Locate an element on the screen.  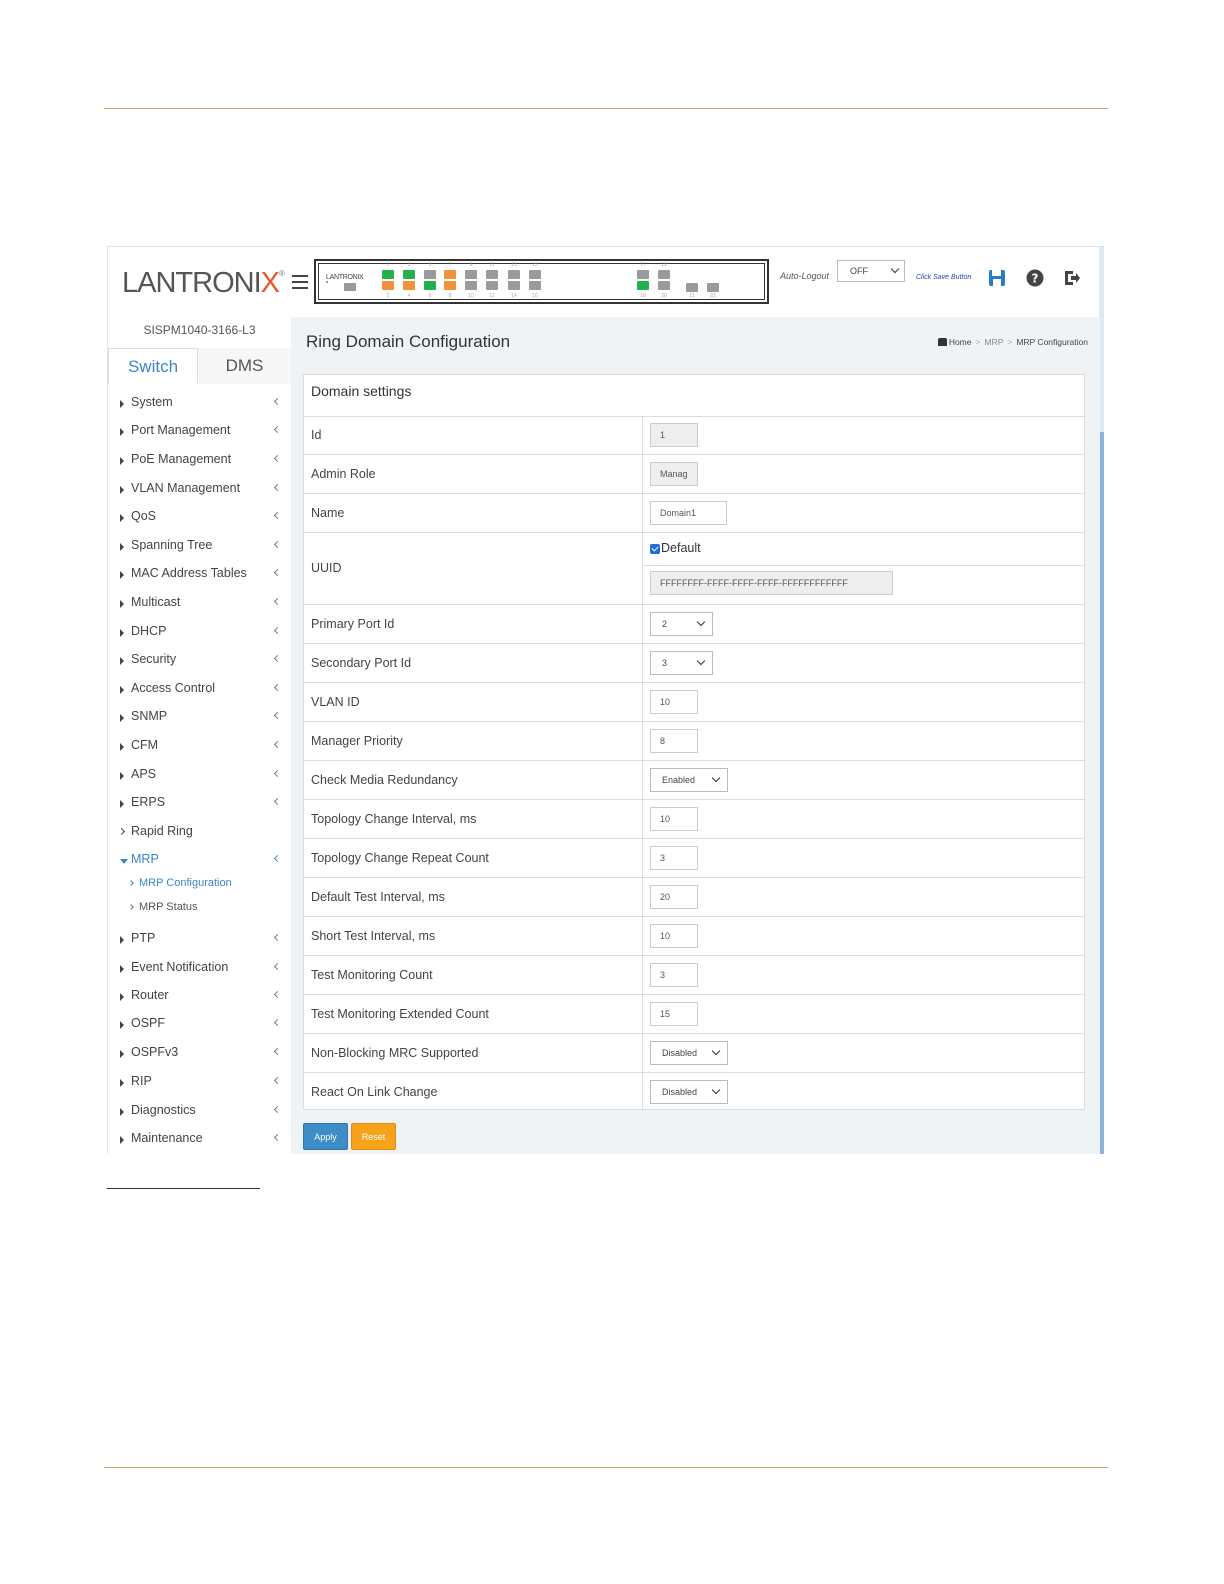
manager-priority-input: 8 is located at coordinates (674, 741).